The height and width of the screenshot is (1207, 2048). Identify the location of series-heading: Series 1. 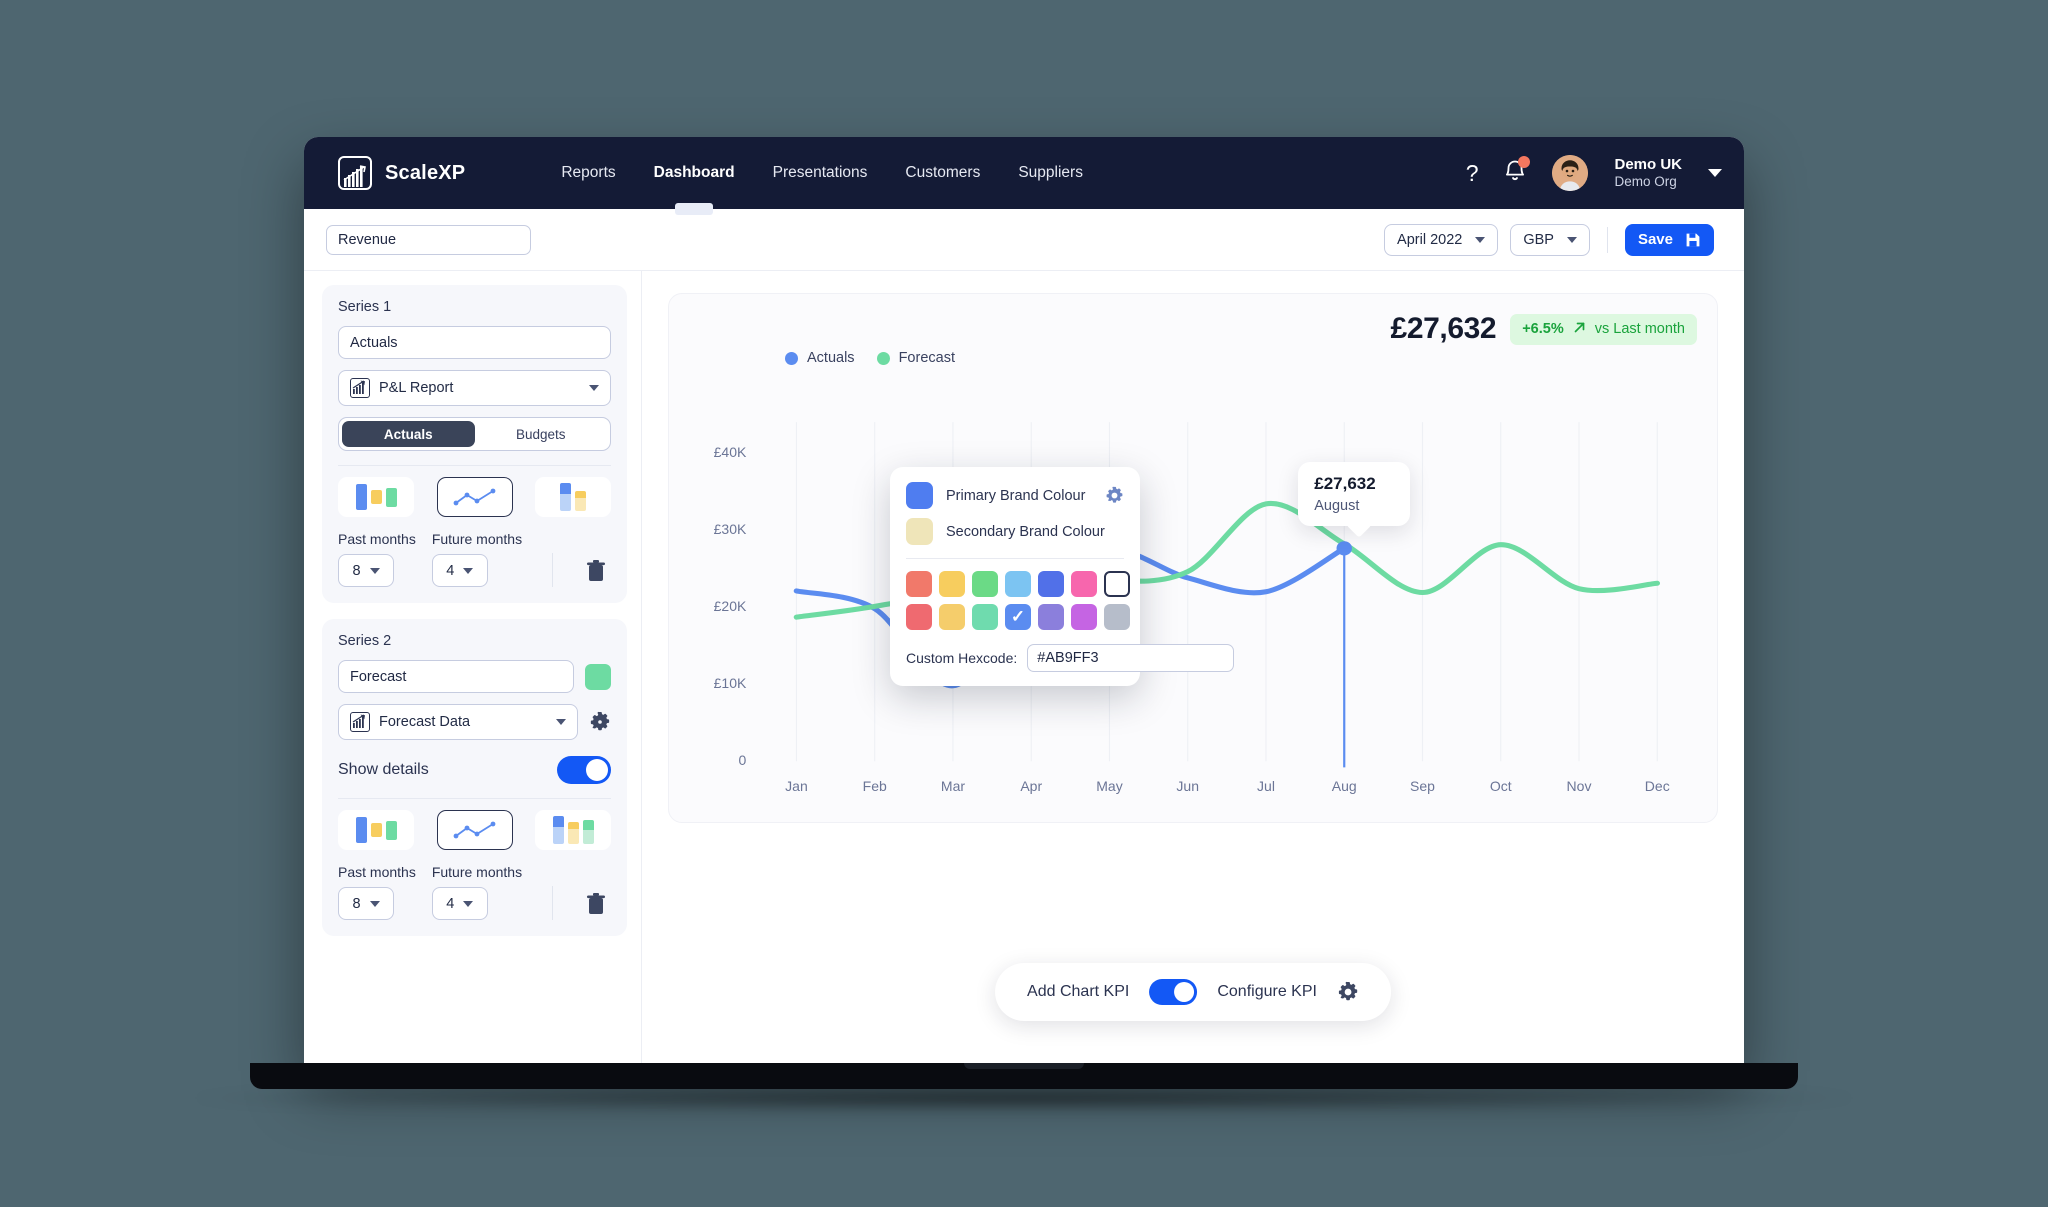
(365, 307).